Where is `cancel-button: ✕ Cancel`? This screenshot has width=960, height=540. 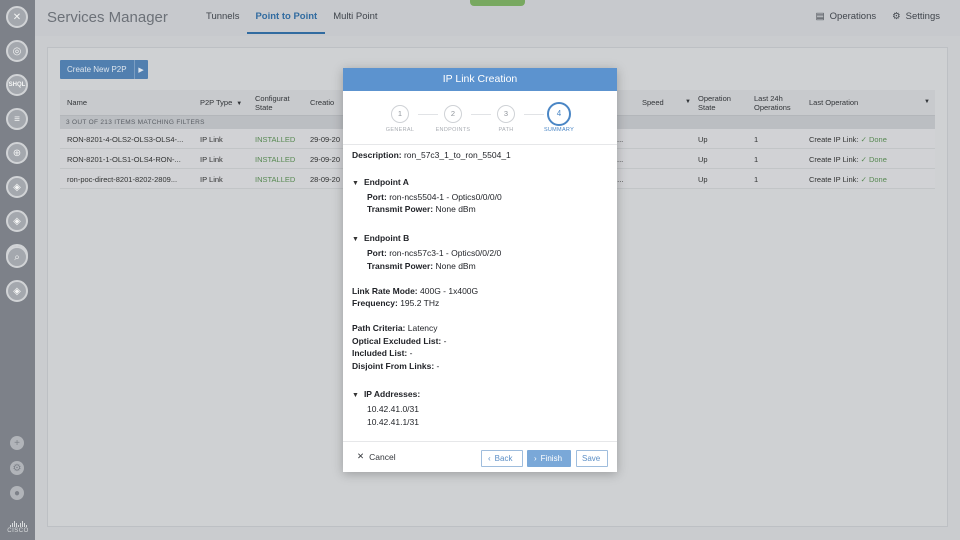 cancel-button: ✕ Cancel is located at coordinates (376, 456).